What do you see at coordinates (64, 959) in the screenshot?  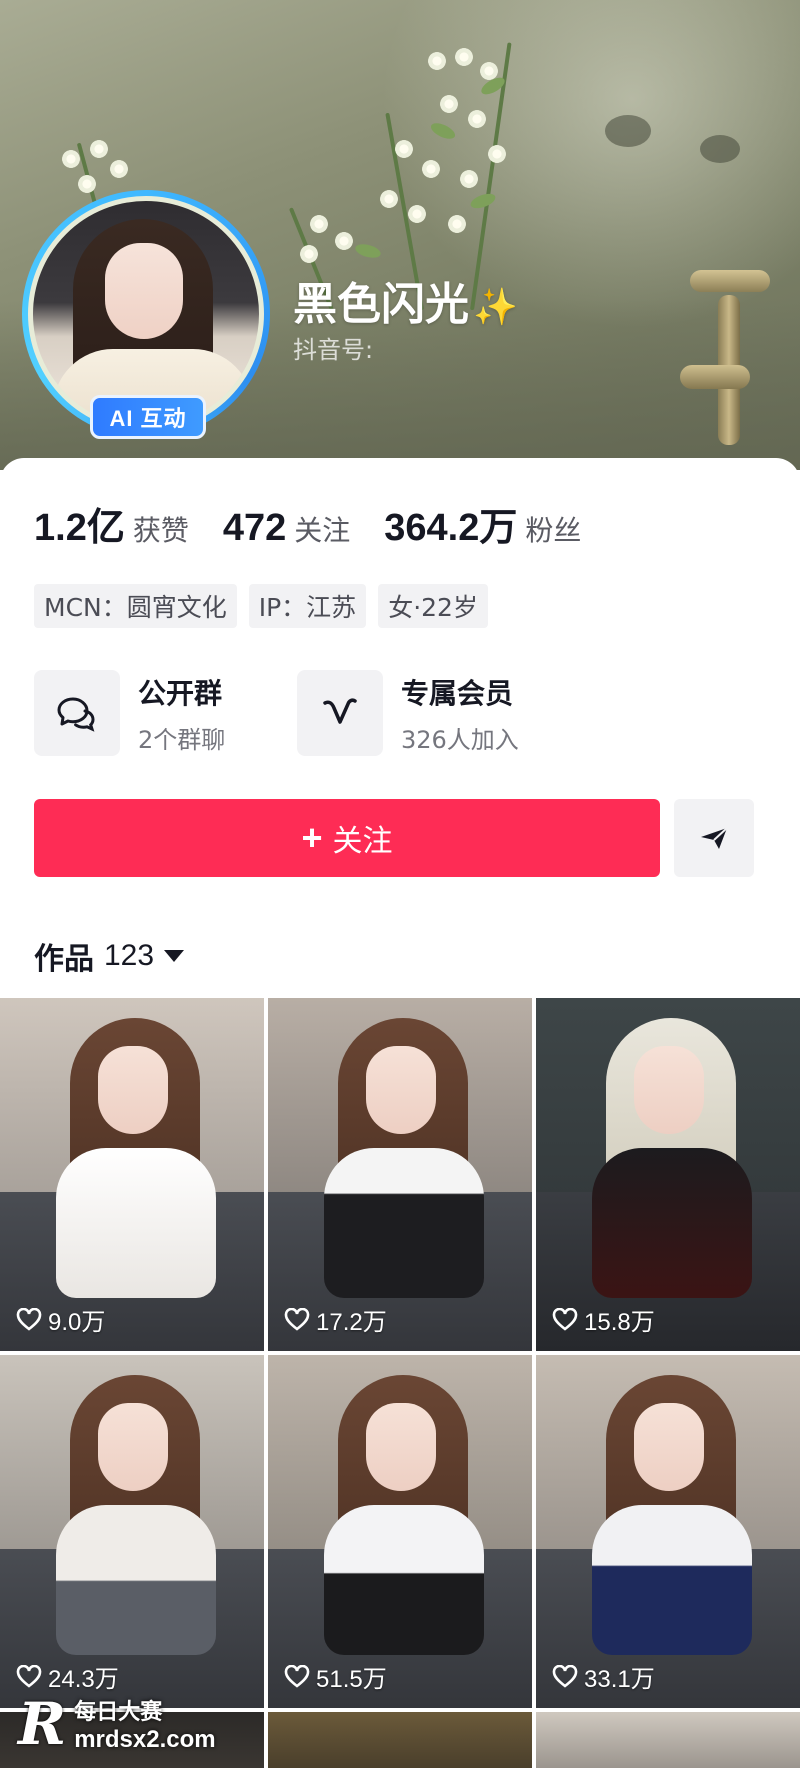 I see `works-label: 作品` at bounding box center [64, 959].